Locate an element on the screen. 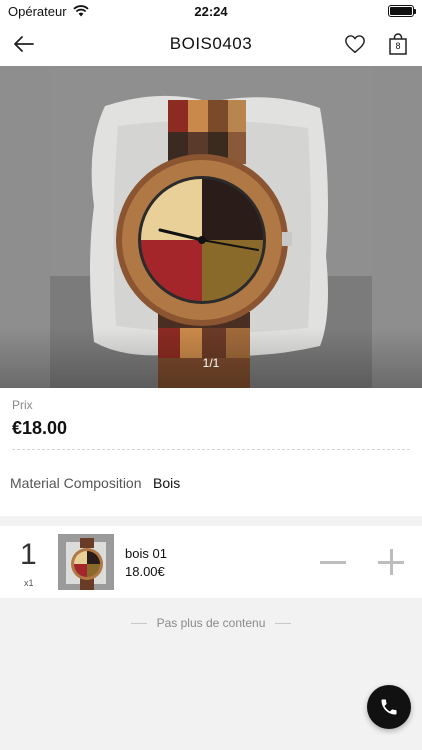  variant-quantity: 1 is located at coordinates (28, 554).